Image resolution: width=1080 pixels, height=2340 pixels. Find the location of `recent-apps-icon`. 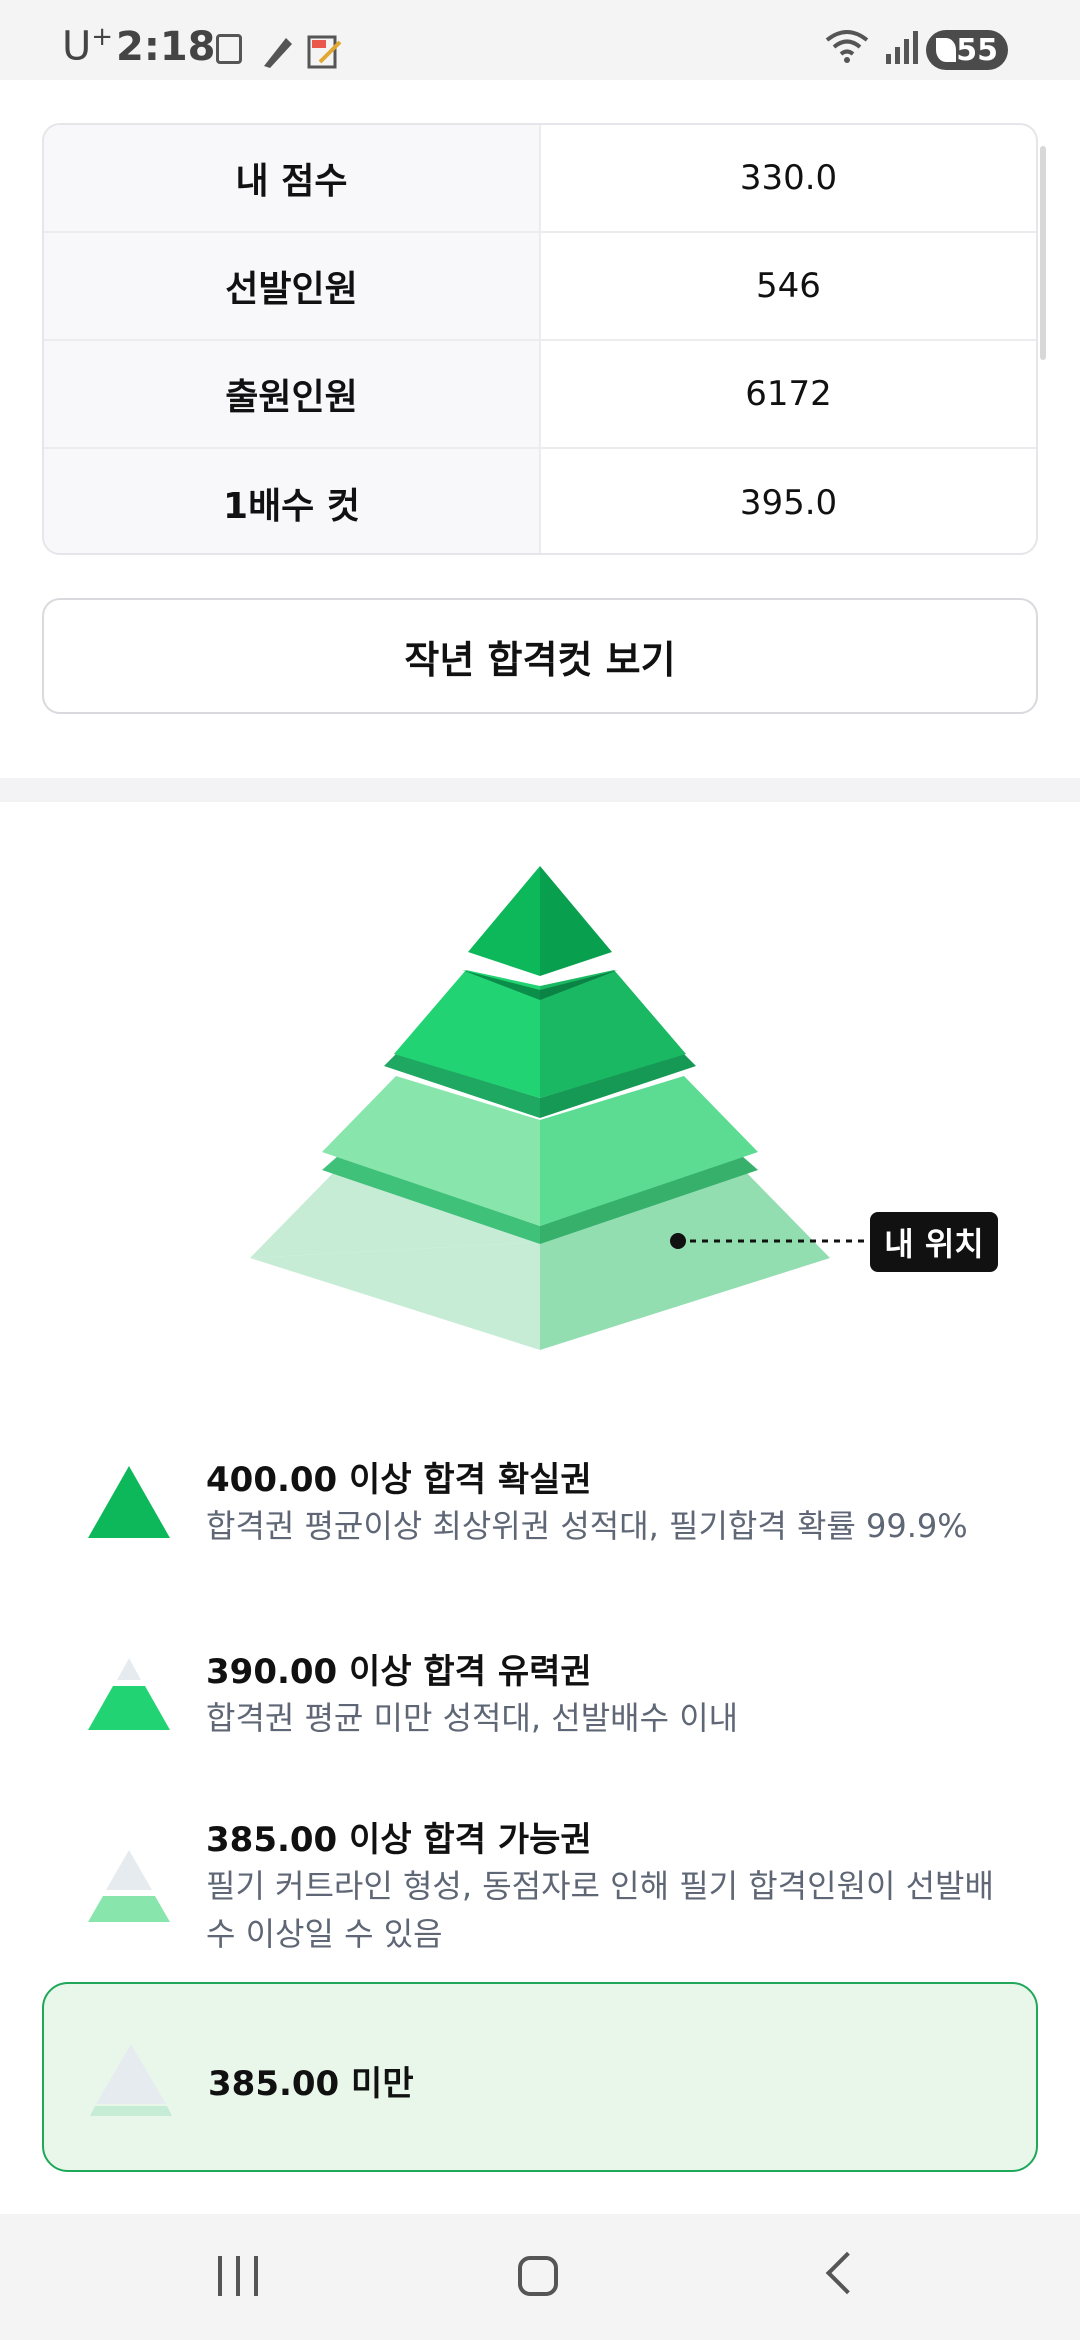

recent-apps-icon is located at coordinates (238, 2276).